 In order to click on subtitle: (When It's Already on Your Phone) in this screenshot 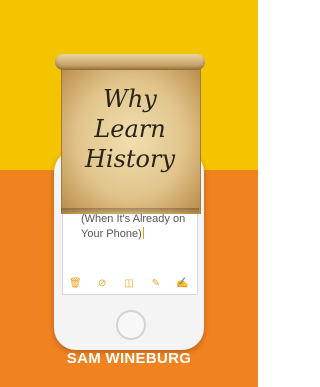, I will do `click(136, 227)`.